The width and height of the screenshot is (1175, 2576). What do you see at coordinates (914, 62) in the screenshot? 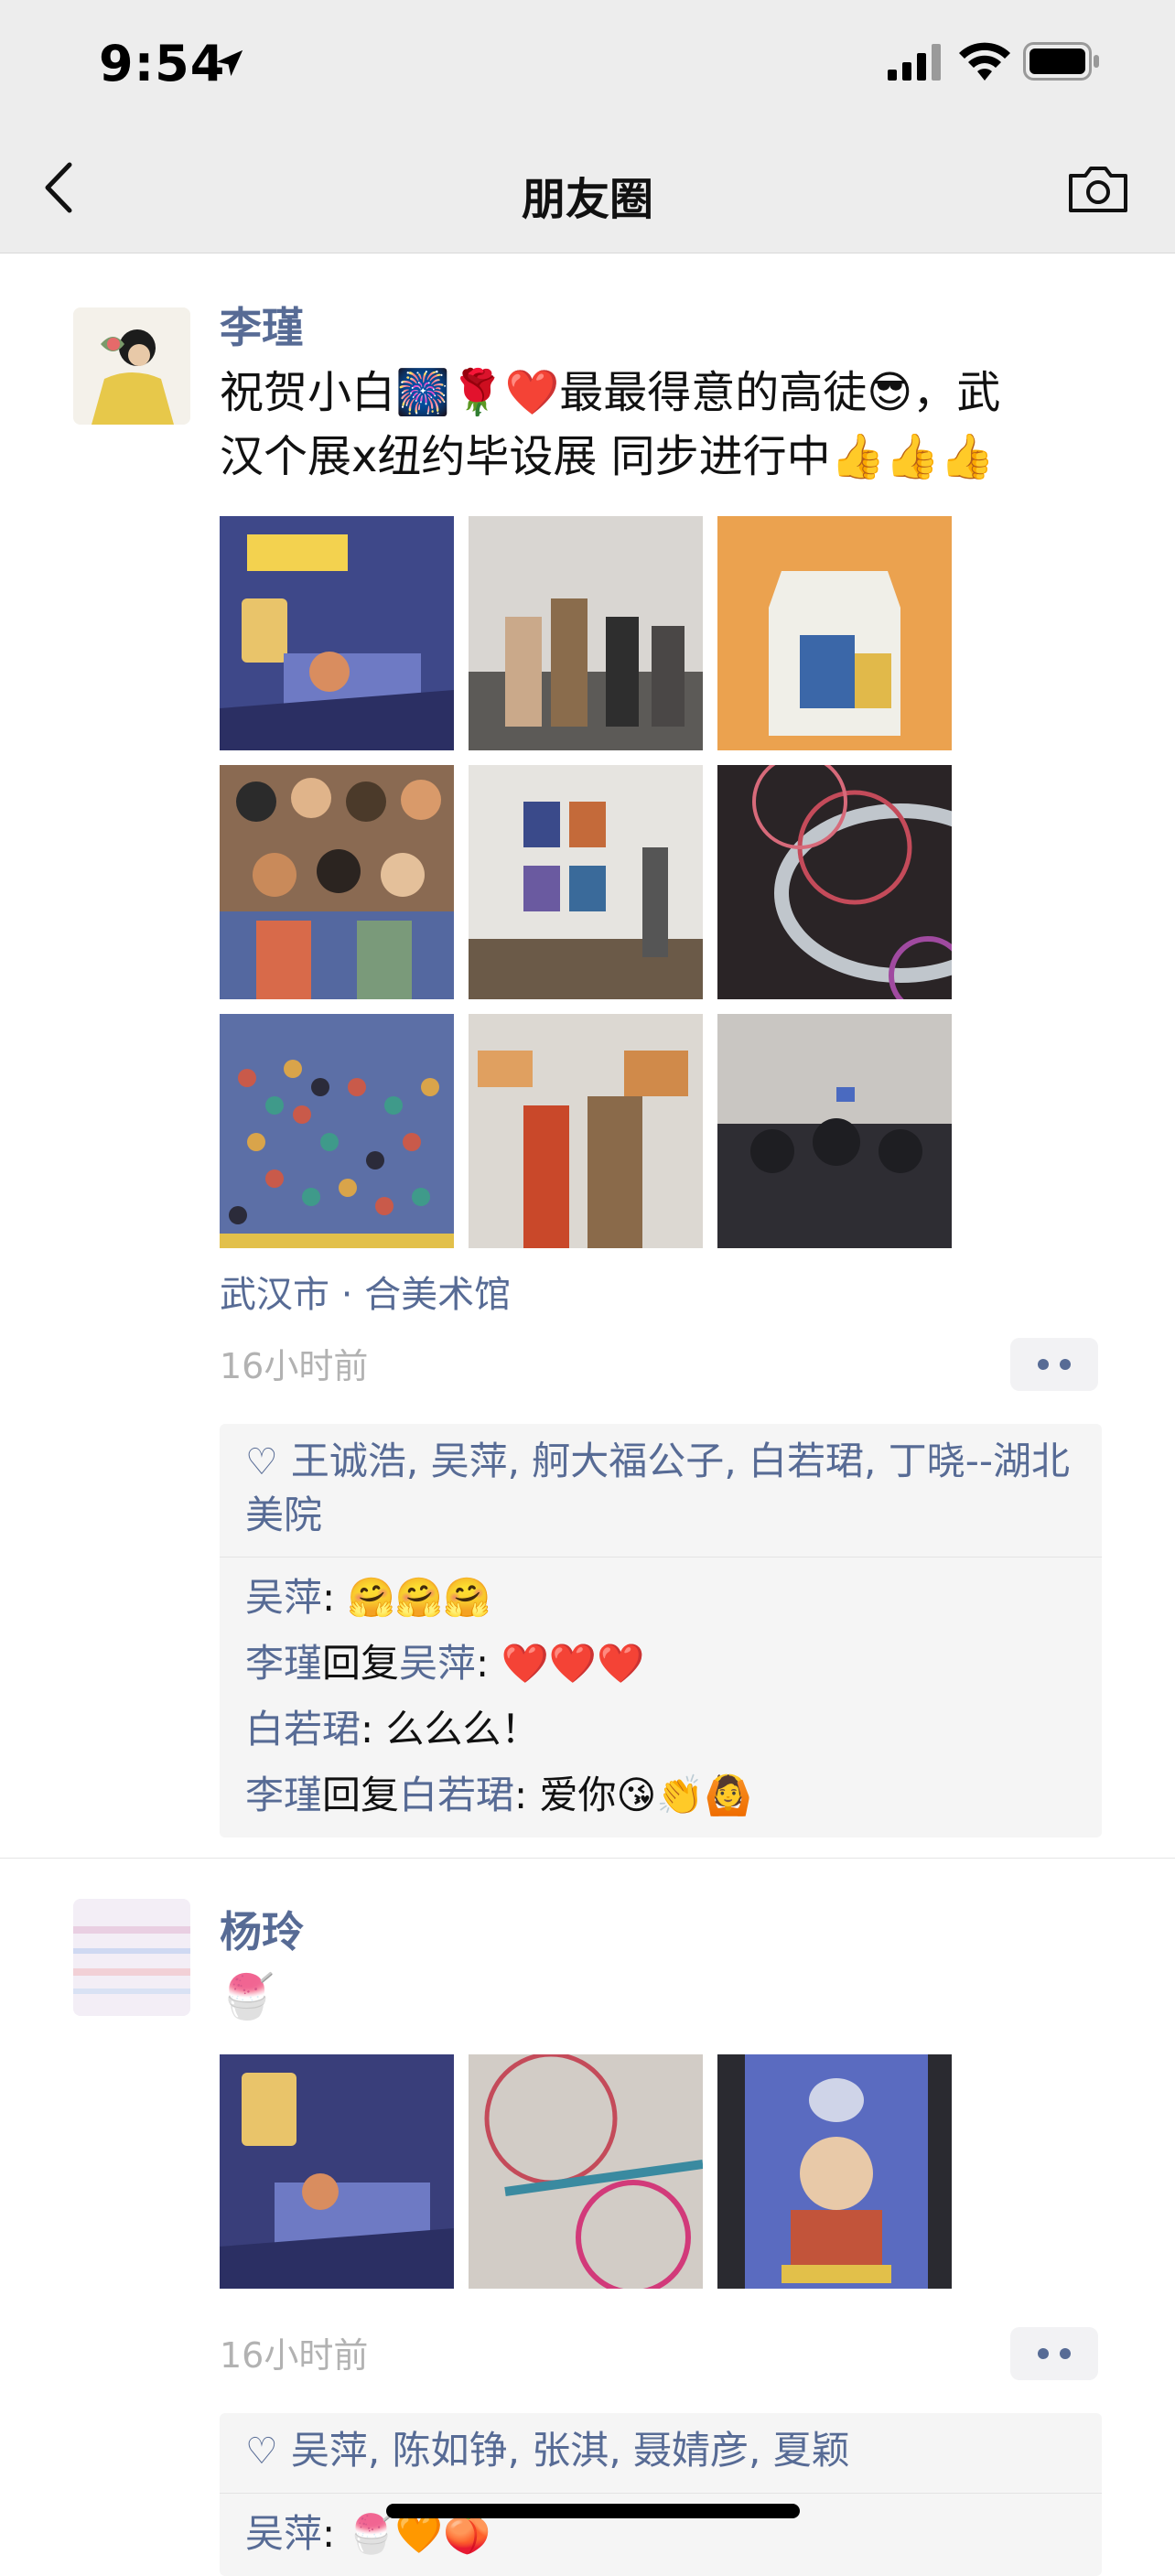
I see `cellular-signal-icon` at bounding box center [914, 62].